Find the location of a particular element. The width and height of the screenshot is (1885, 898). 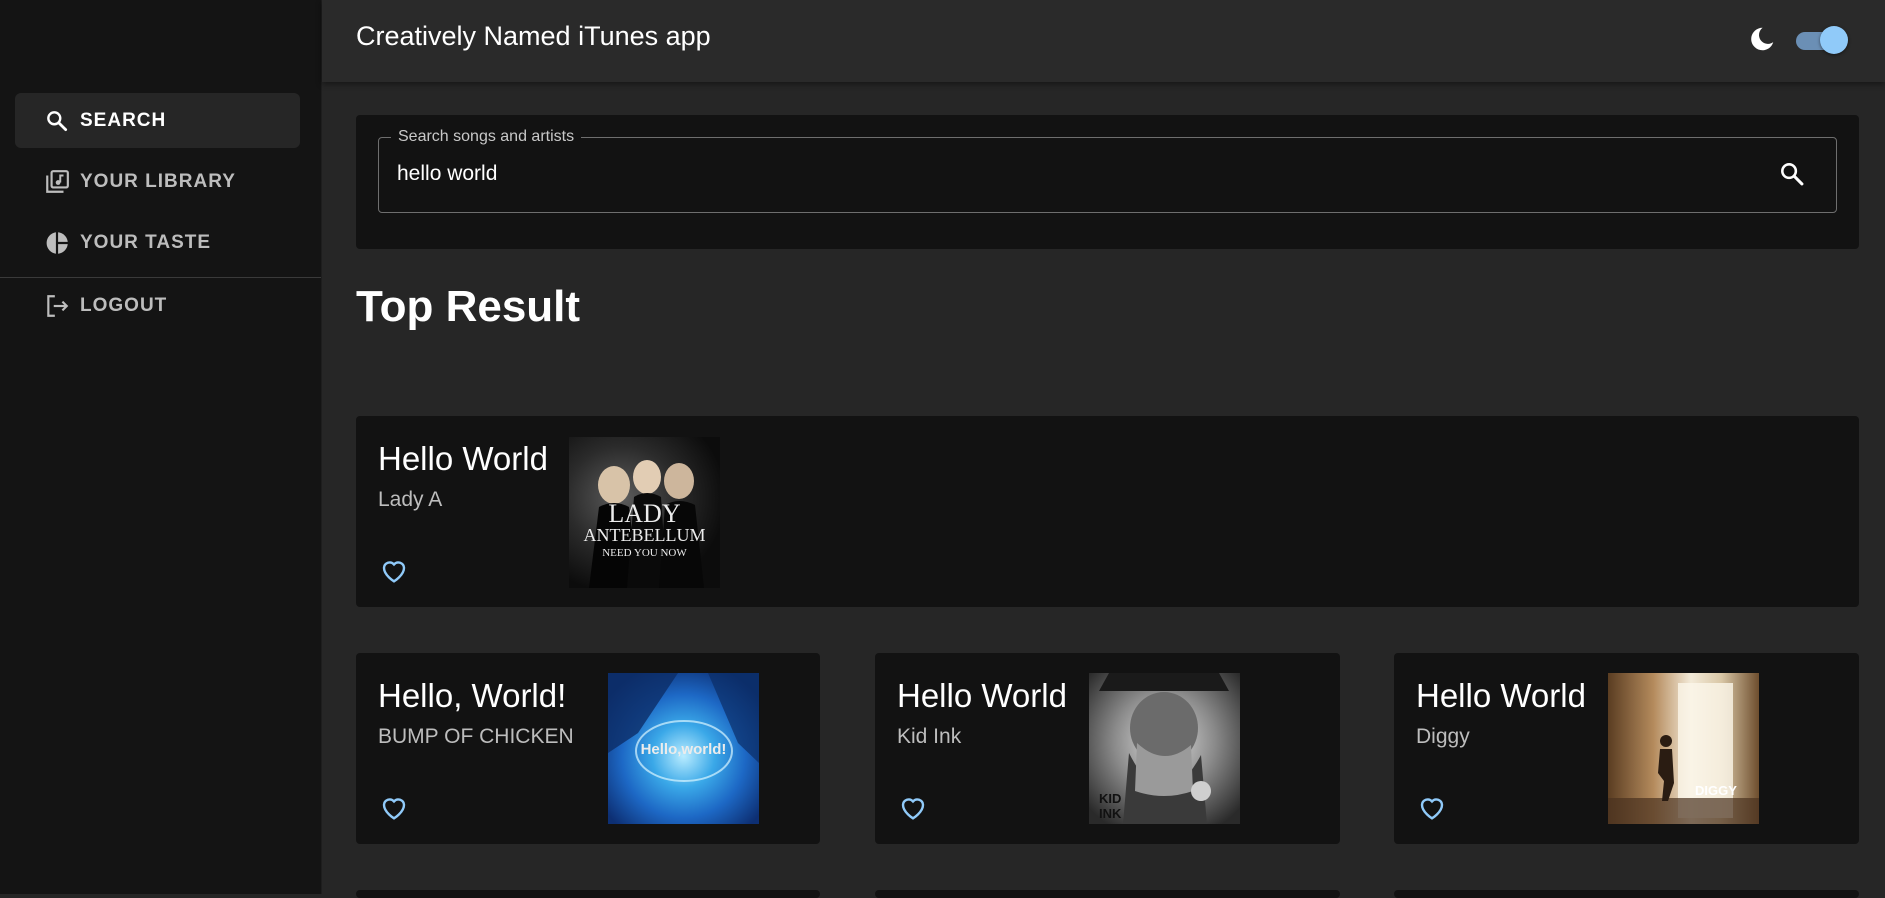

result-card: Hello World Kid Ink KID INK is located at coordinates (1107, 748).